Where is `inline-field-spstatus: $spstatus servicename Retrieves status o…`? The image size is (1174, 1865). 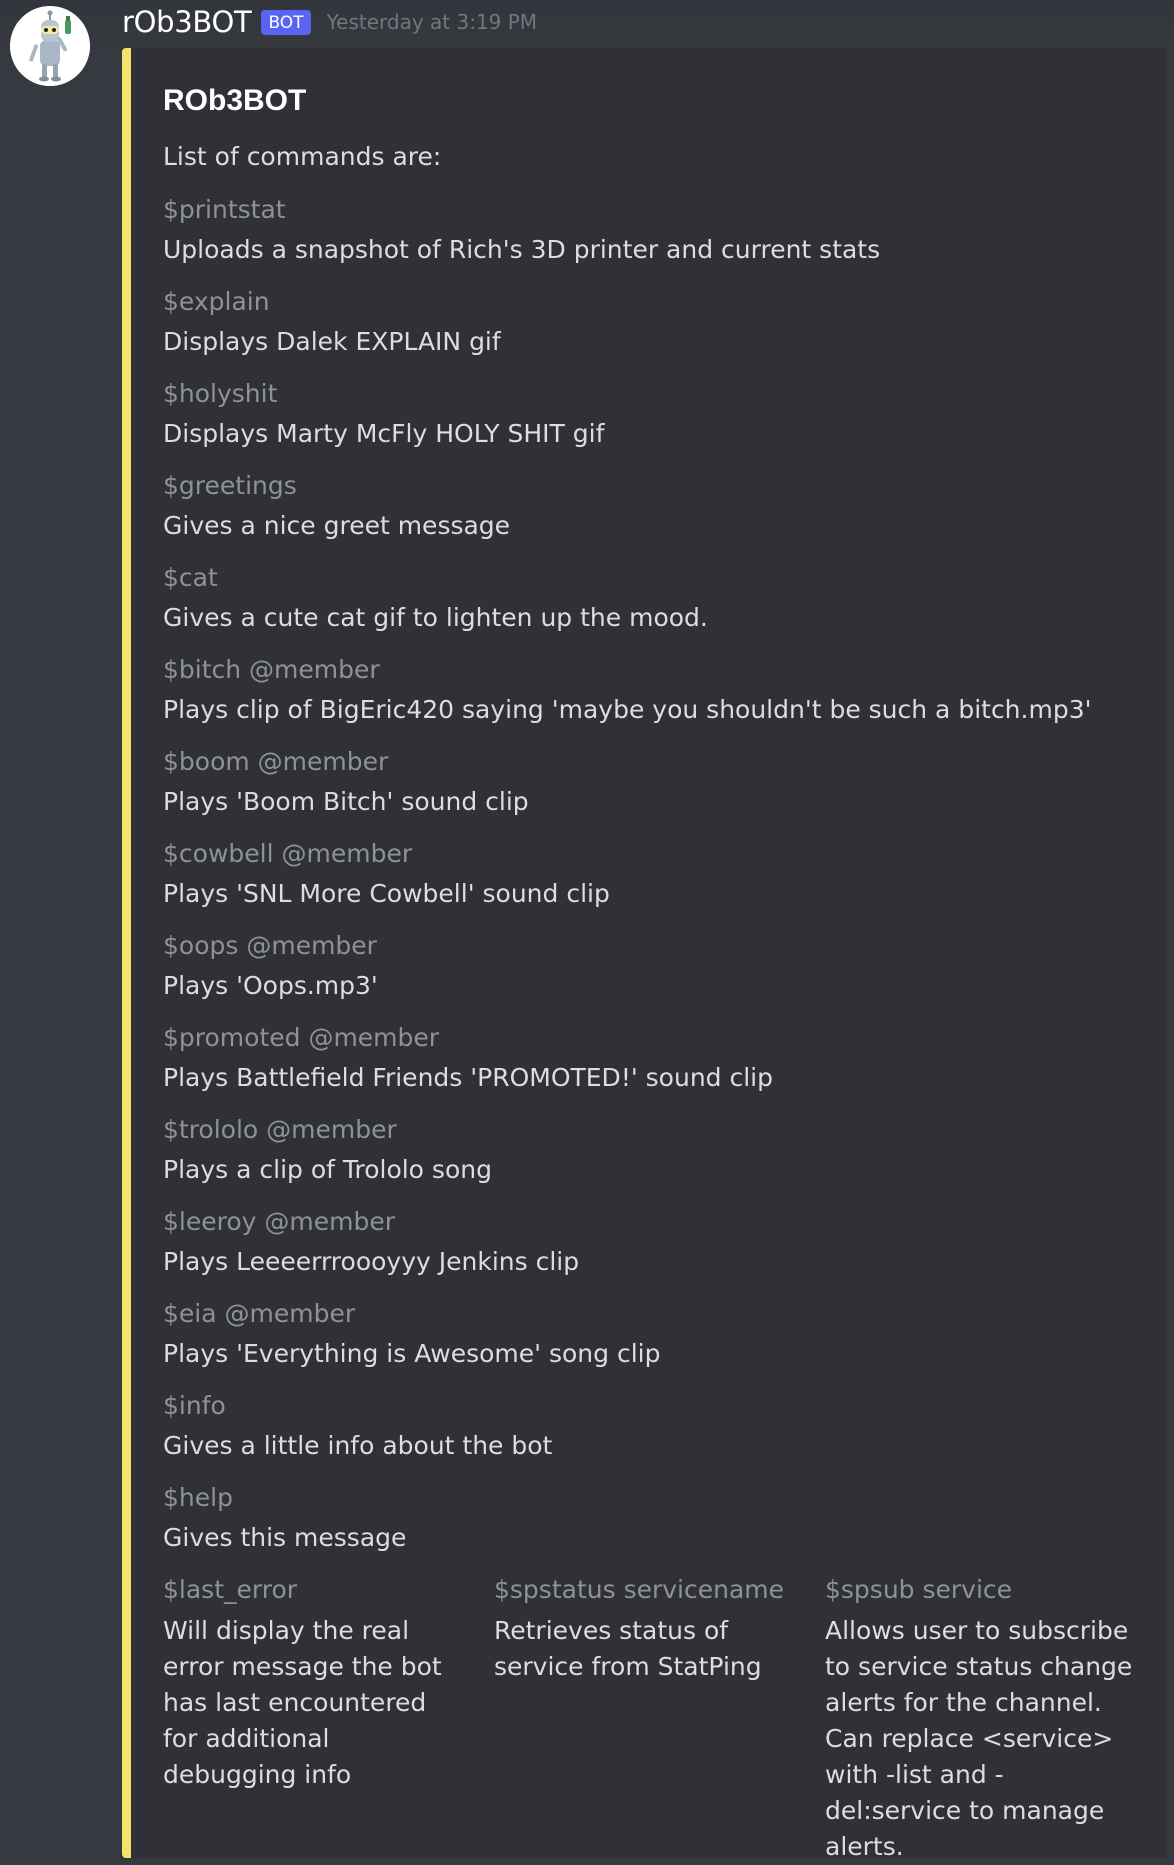 inline-field-spstatus: $spstatus servicename Retrieves status o… is located at coordinates (646, 1629).